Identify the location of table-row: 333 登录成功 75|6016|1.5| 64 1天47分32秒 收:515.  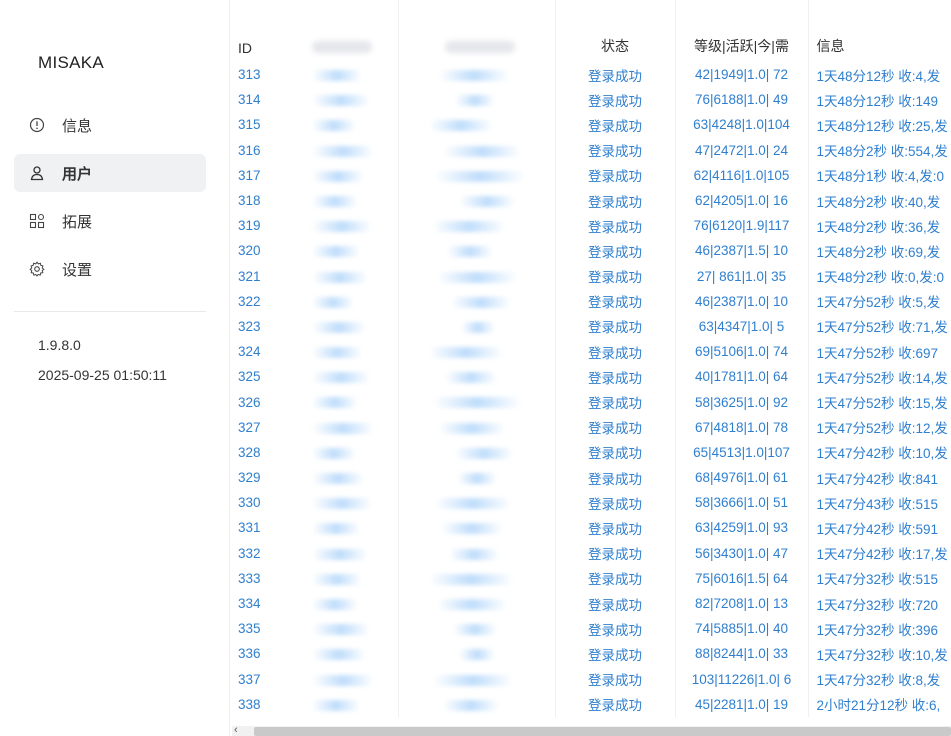
(591, 578).